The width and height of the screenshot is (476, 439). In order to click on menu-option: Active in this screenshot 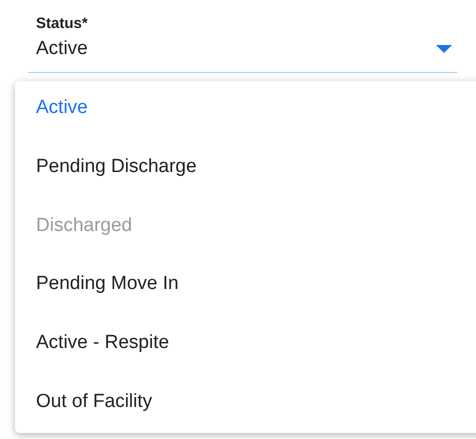, I will do `click(245, 114)`.